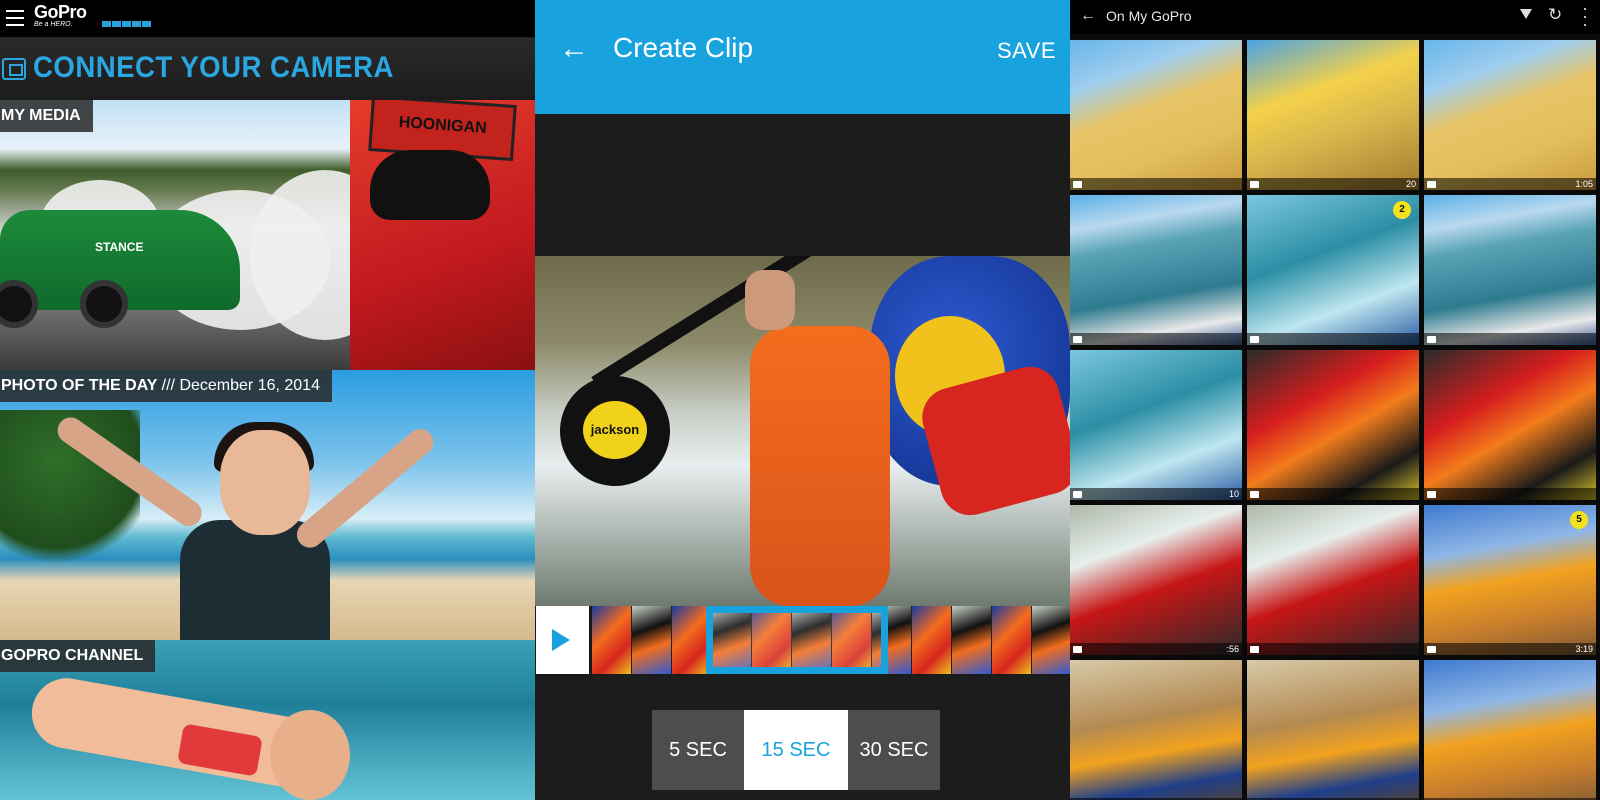 This screenshot has width=1600, height=800. Describe the element at coordinates (1156, 649) in the screenshot. I see `thumbnail-meta-bar: :56` at that location.